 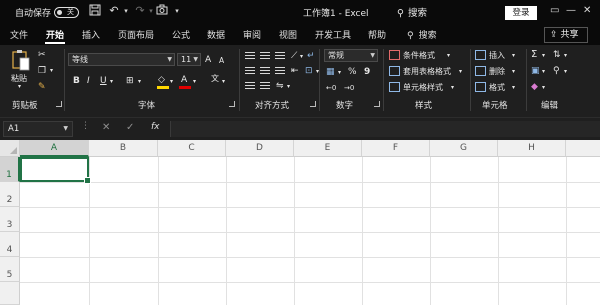 I want to click on search-box: ⚲ 搜索, so click(x=412, y=12).